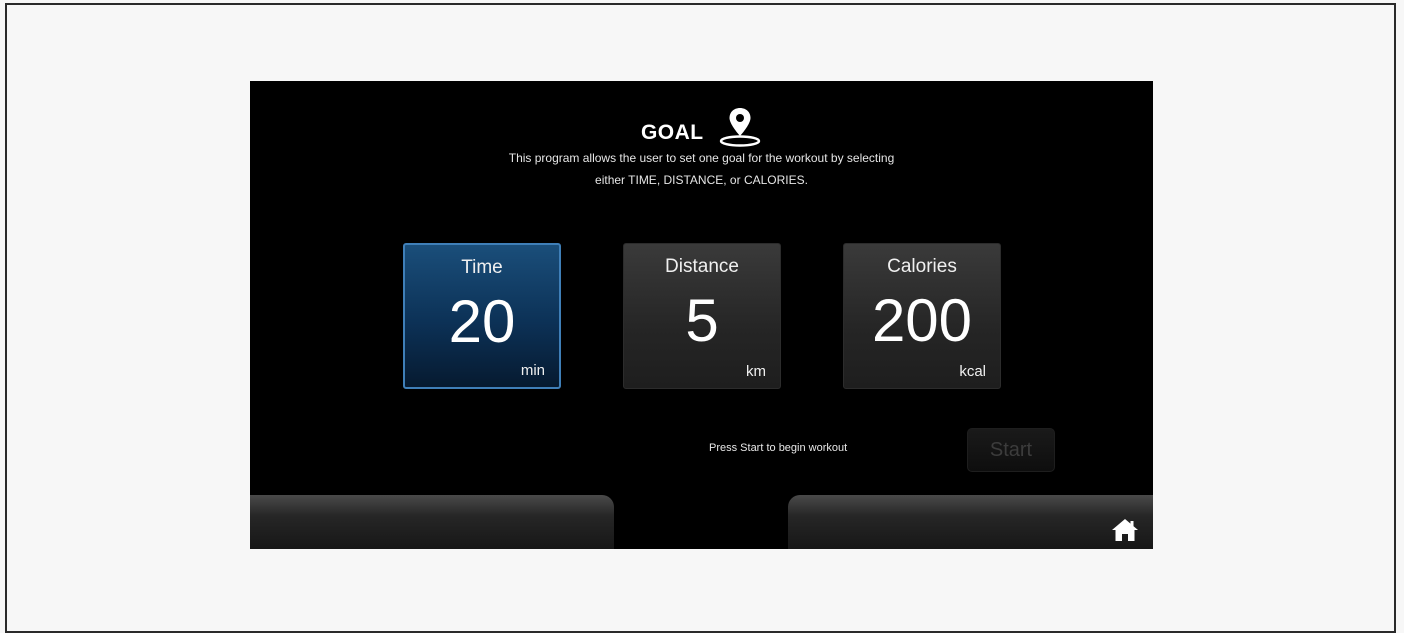 Image resolution: width=1404 pixels, height=633 pixels. Describe the element at coordinates (970, 522) in the screenshot. I see `bottom-bar-right` at that location.